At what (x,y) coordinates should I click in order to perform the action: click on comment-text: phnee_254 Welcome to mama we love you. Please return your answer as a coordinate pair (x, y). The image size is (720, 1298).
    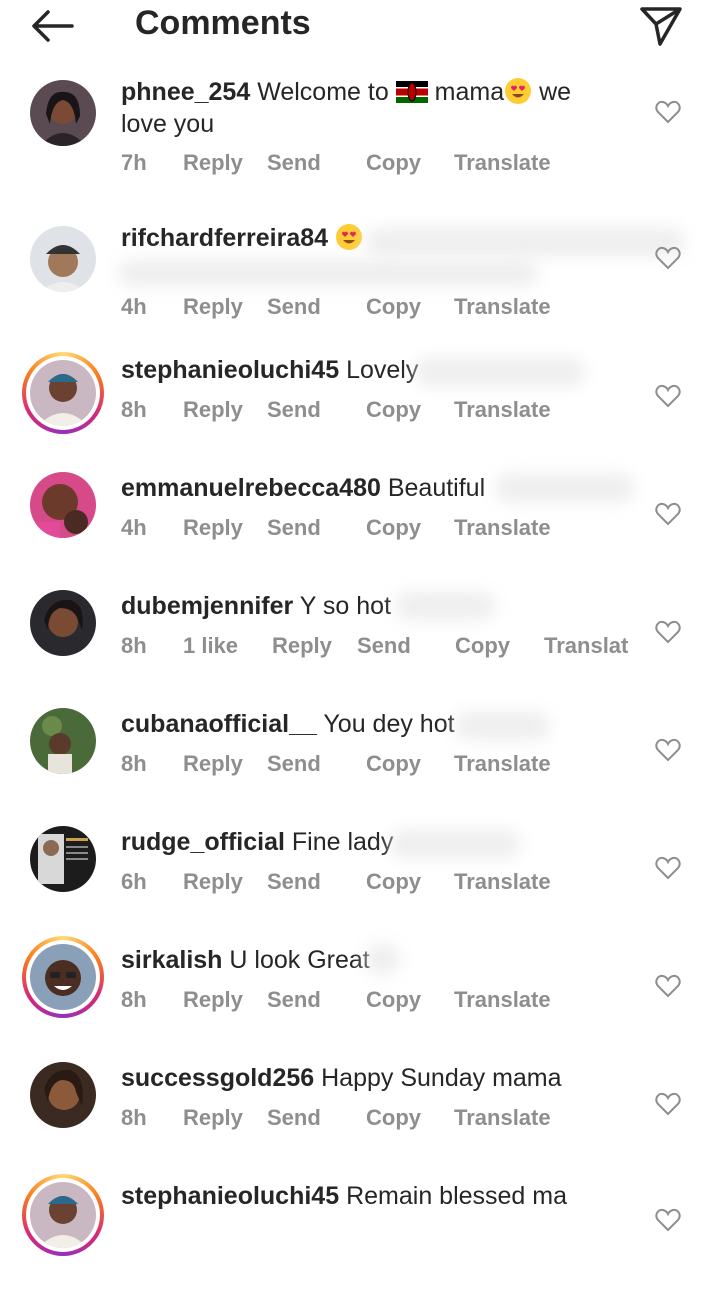
    Looking at the image, I should click on (371, 108).